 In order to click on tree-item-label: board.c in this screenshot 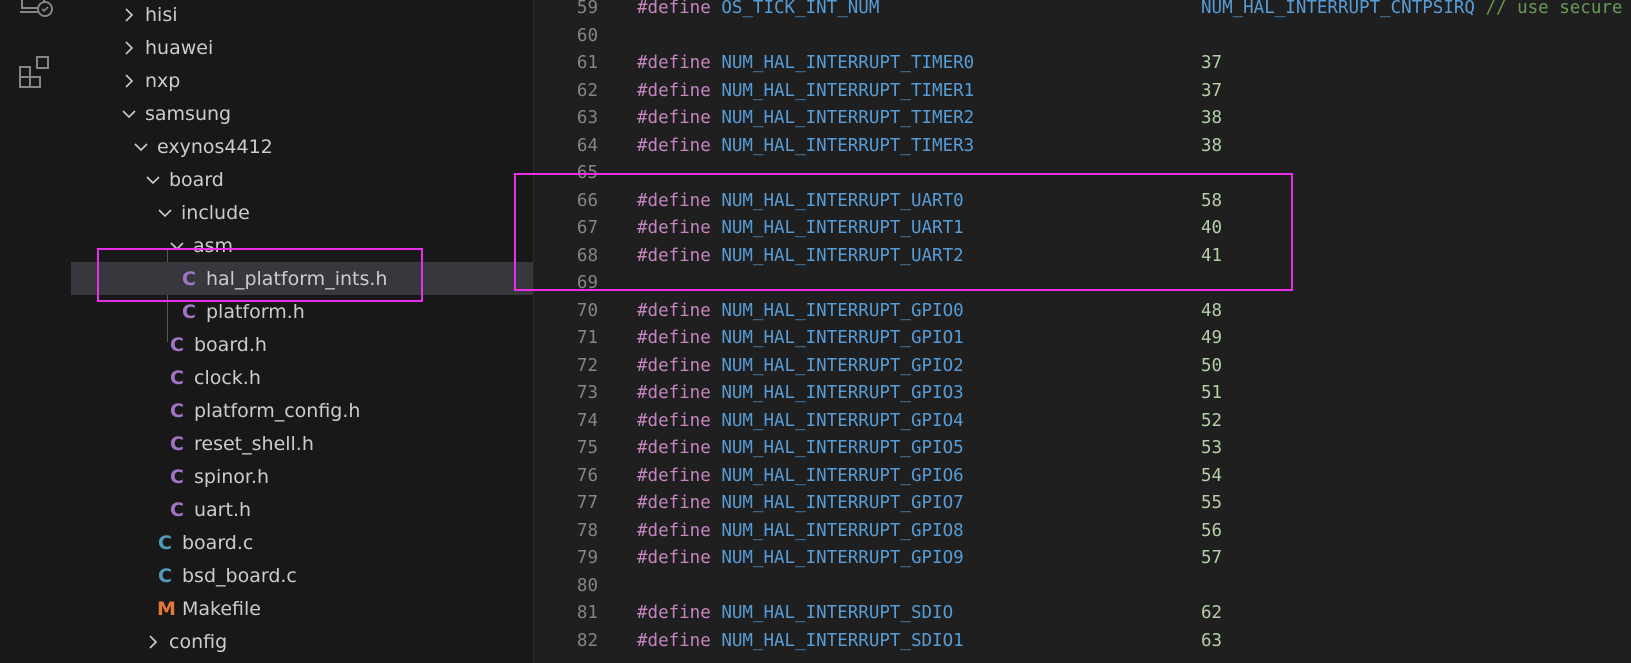, I will do `click(218, 542)`.